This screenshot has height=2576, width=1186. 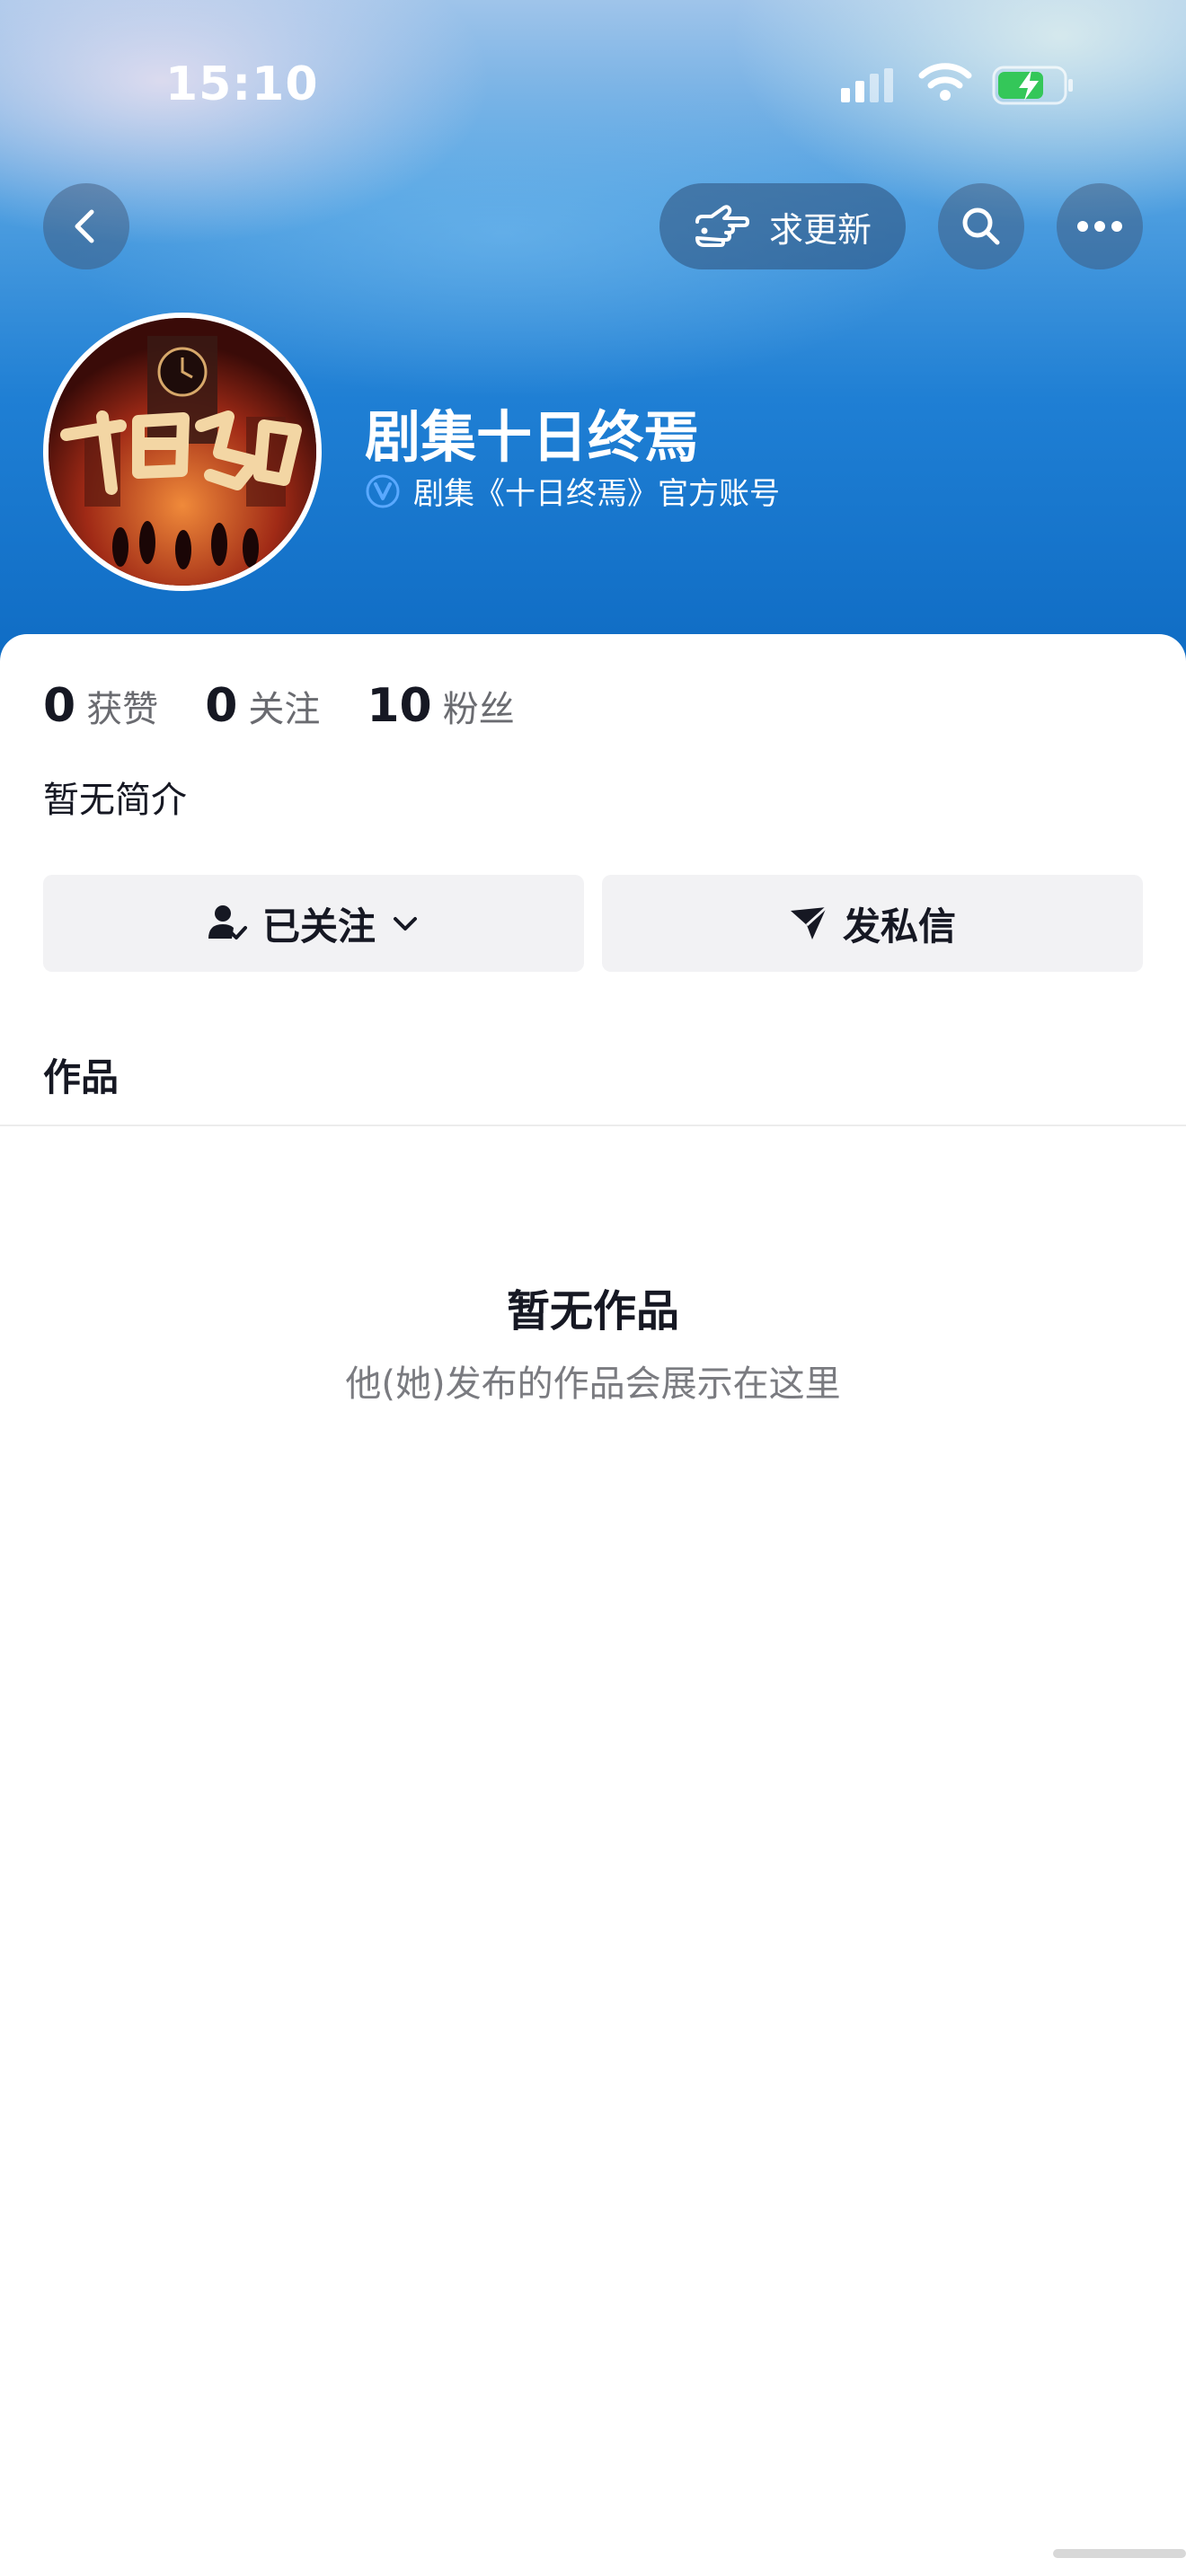 I want to click on chevron-left-icon, so click(x=84, y=226).